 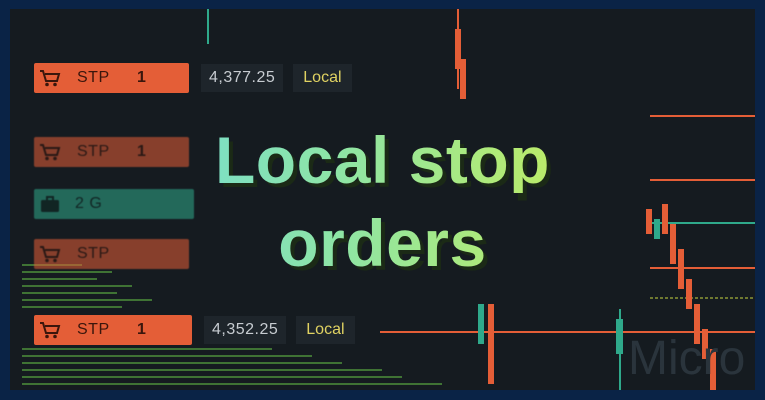 I want to click on instrument-watermark: Micro, so click(x=687, y=358).